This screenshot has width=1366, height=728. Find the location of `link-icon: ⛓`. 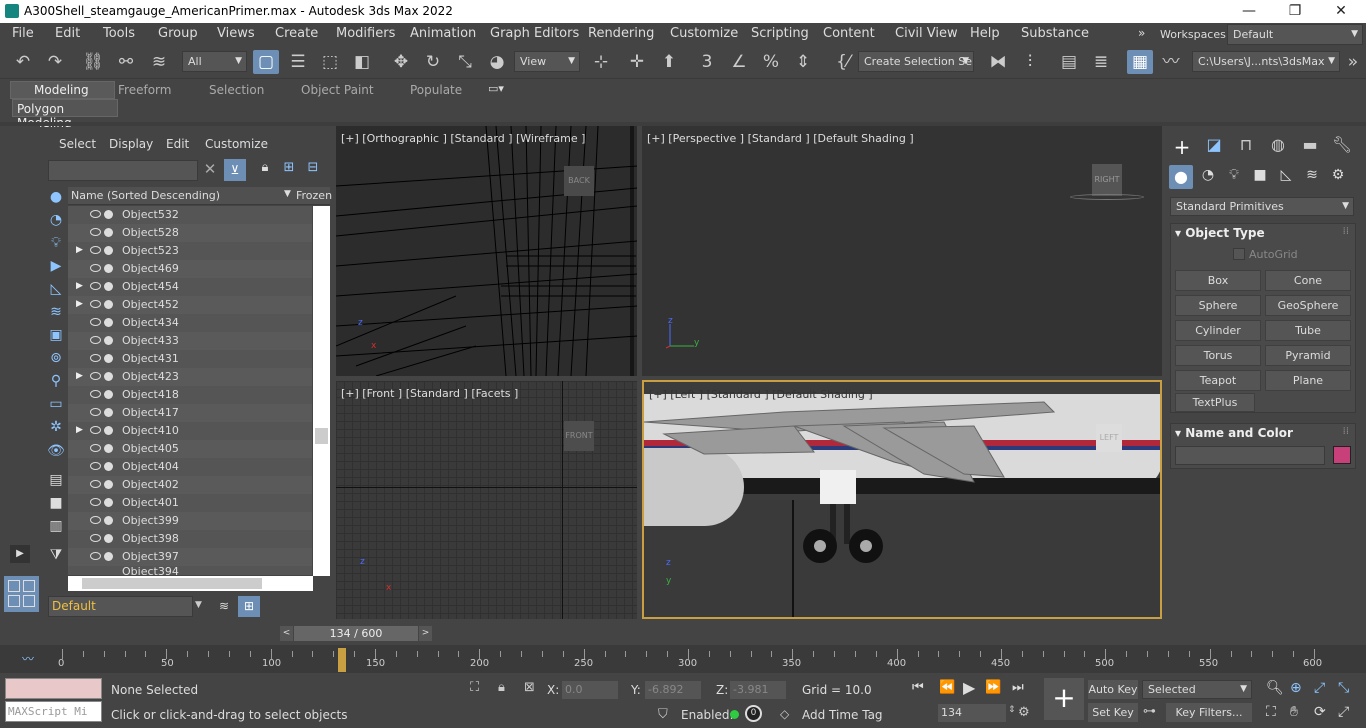

link-icon: ⛓ is located at coordinates (93, 62).